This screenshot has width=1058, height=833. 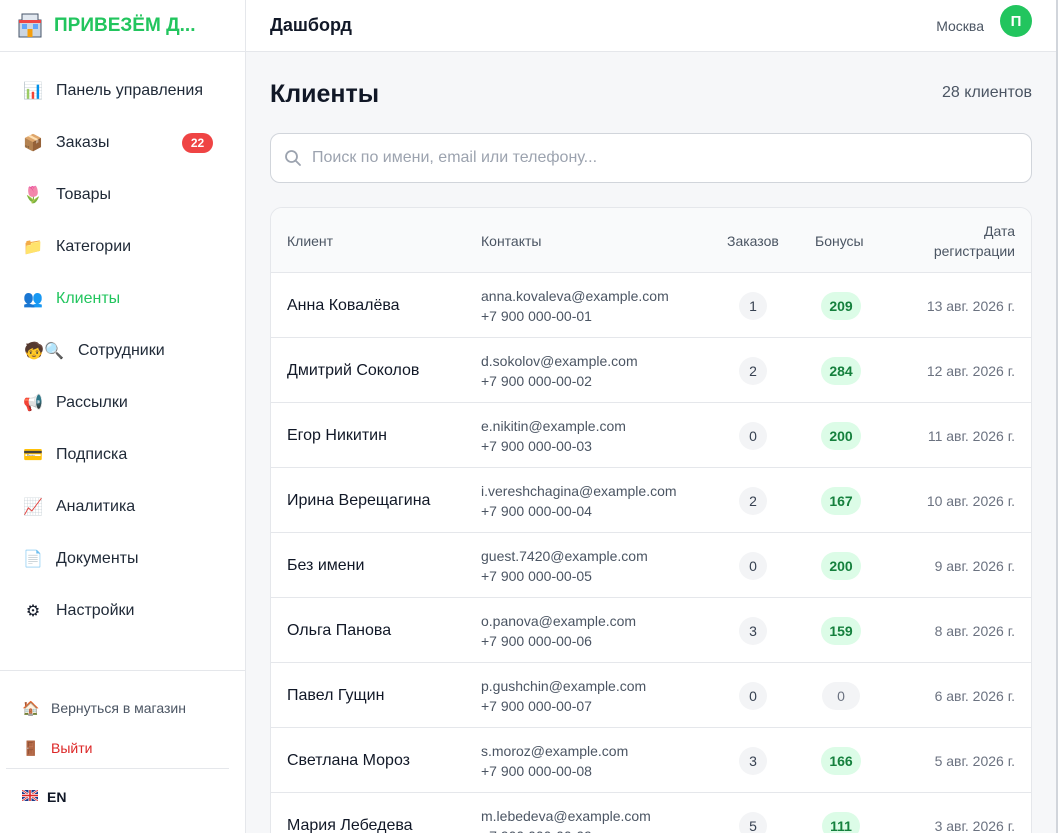 What do you see at coordinates (72, 748) in the screenshot?
I see `logout-label: Выйти` at bounding box center [72, 748].